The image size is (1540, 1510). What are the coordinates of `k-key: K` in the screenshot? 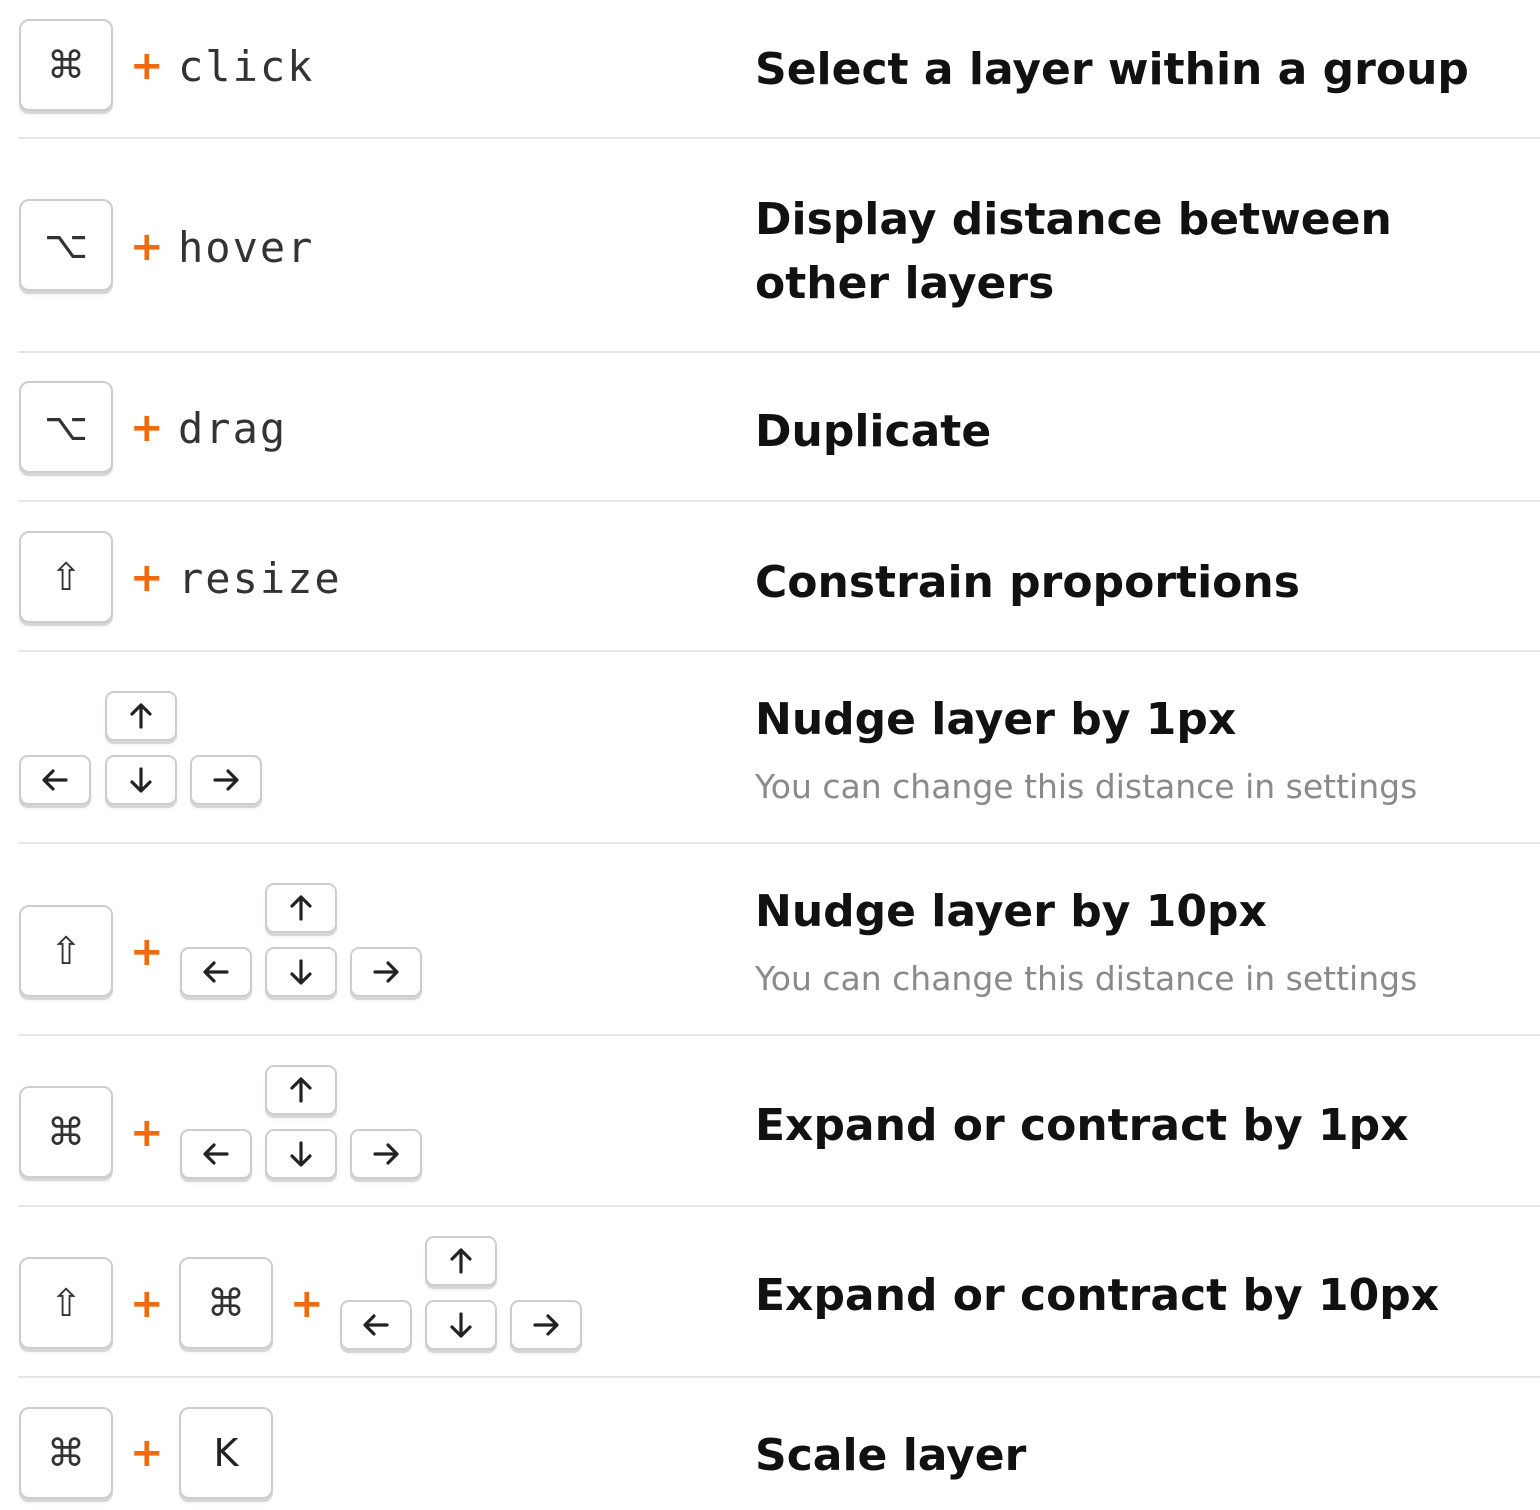 It's located at (226, 1453).